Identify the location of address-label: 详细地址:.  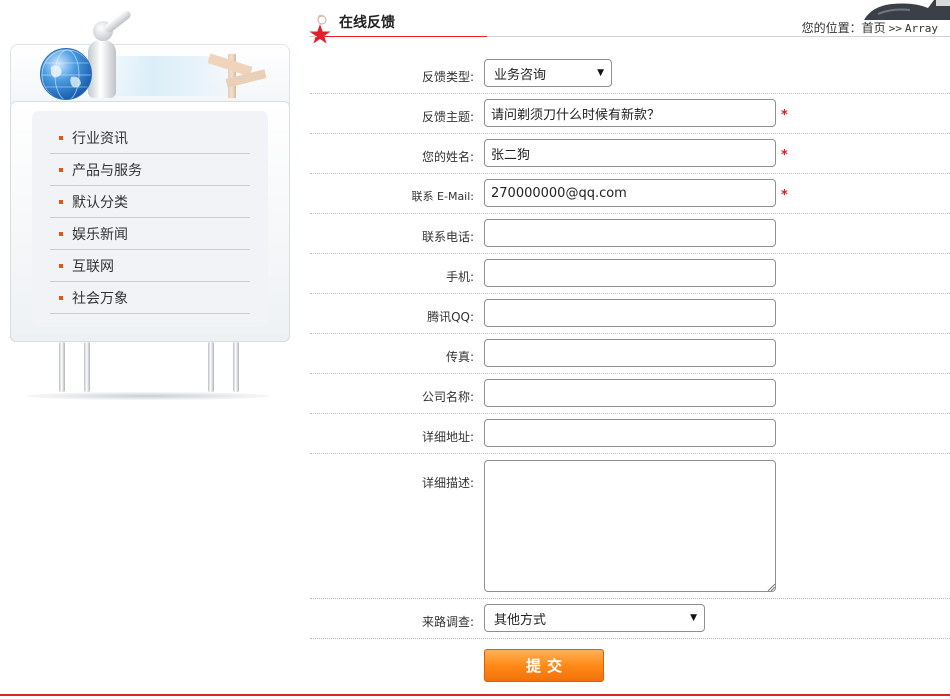
(447, 437).